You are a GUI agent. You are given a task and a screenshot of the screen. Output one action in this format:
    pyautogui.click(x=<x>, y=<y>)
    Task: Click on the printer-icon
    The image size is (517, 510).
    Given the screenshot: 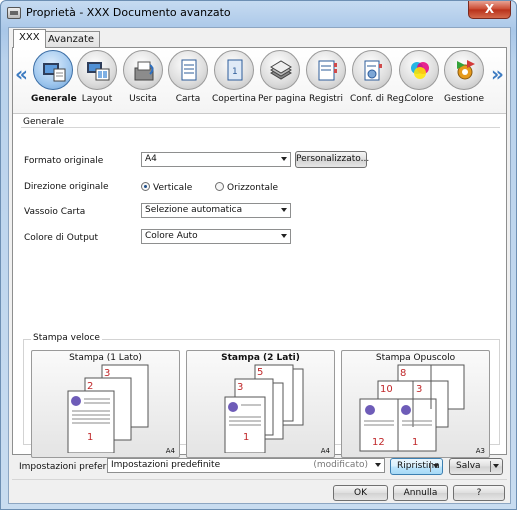 What is the action you would take?
    pyautogui.click(x=14, y=13)
    